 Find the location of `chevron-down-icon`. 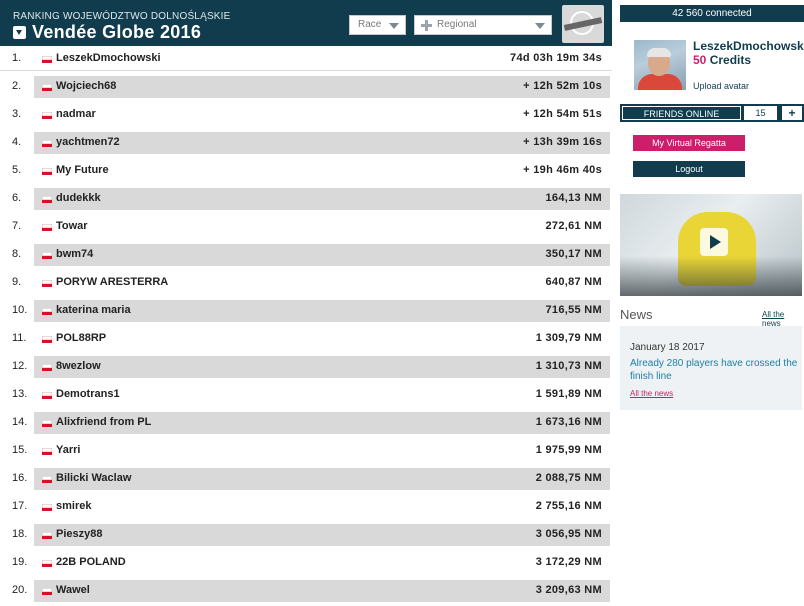

chevron-down-icon is located at coordinates (540, 26).